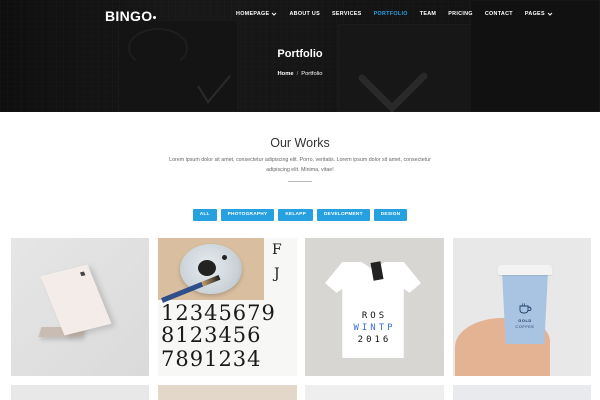 This screenshot has width=600, height=400. I want to click on filter-button-design: DESIGN, so click(390, 215).